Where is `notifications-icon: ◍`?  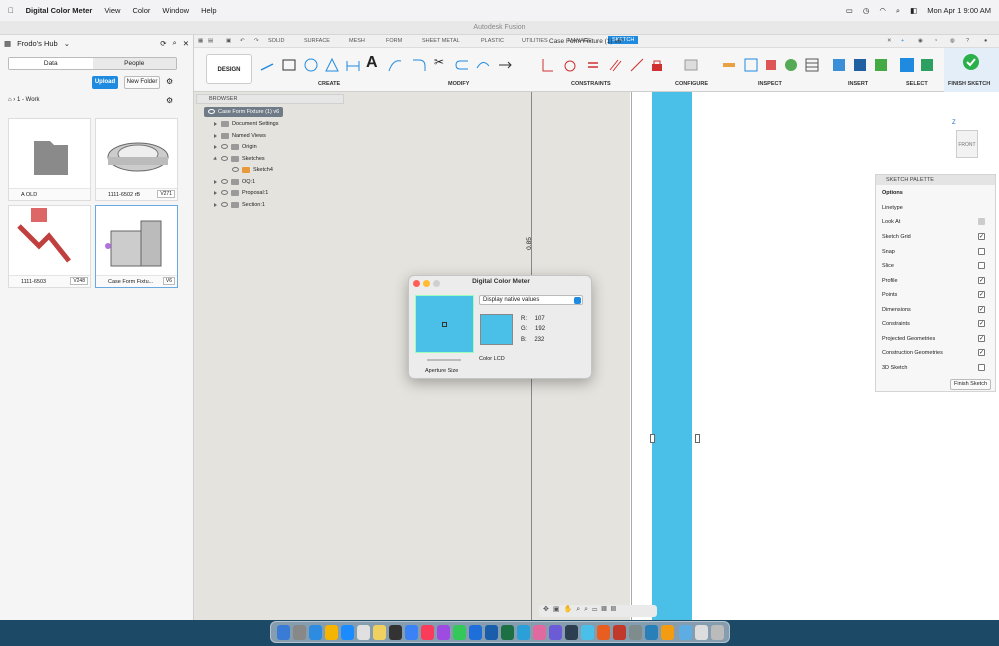
notifications-icon: ◍ is located at coordinates (952, 41).